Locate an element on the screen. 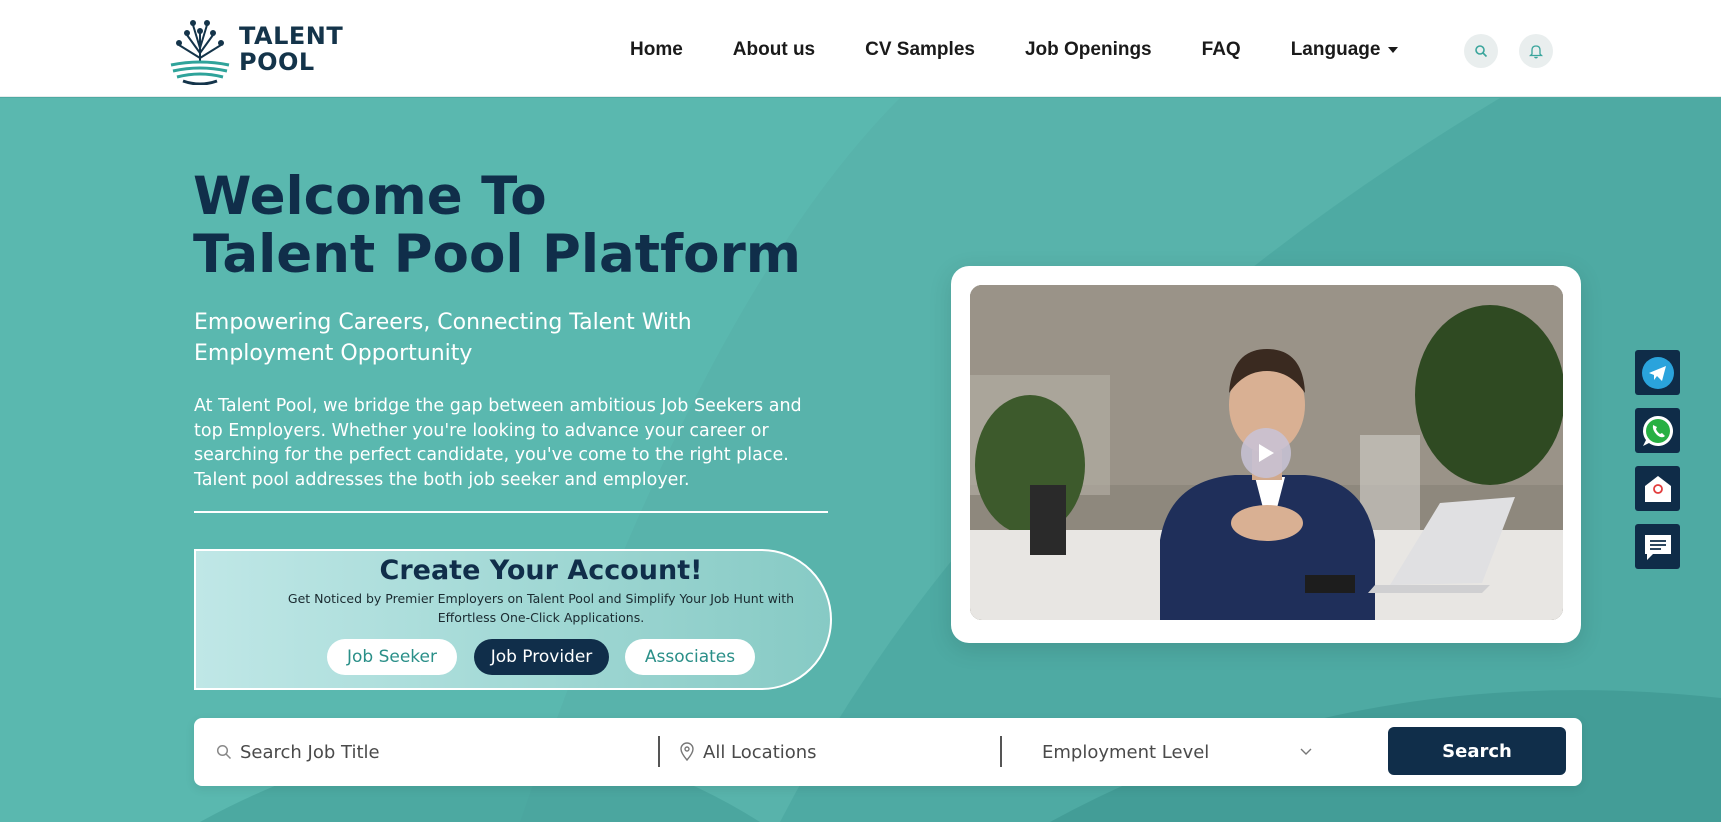 The height and width of the screenshot is (822, 1721). location-placeholder: All Locations is located at coordinates (760, 752).